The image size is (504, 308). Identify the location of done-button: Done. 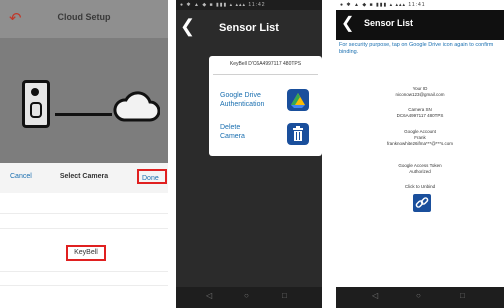
(152, 176).